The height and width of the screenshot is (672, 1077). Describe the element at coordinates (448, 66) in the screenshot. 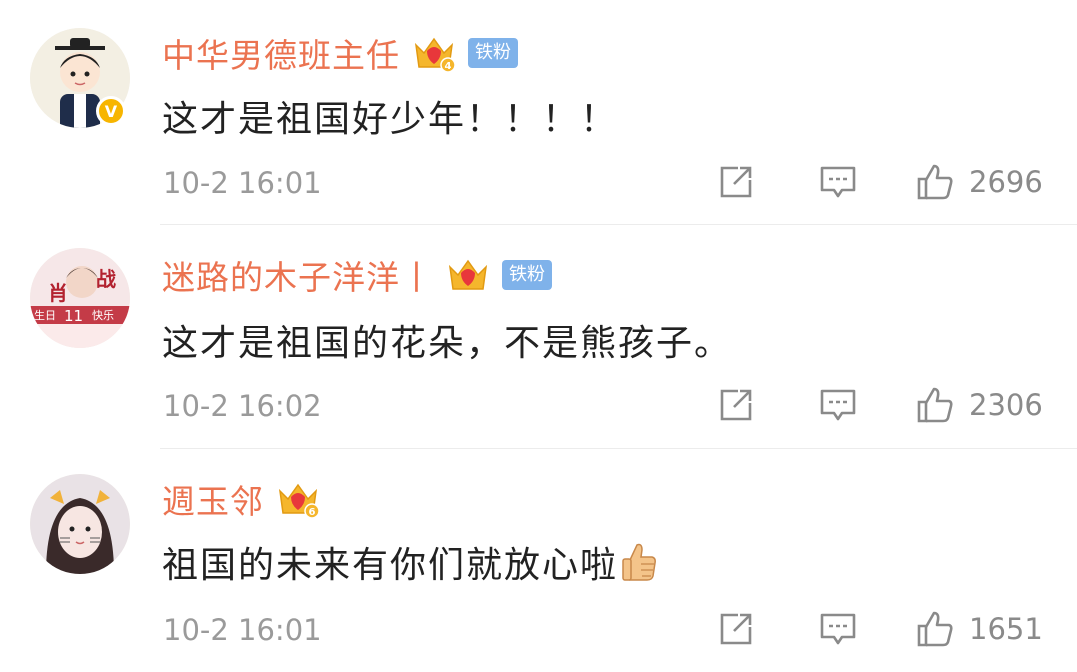

I see `crown-level: 4` at that location.